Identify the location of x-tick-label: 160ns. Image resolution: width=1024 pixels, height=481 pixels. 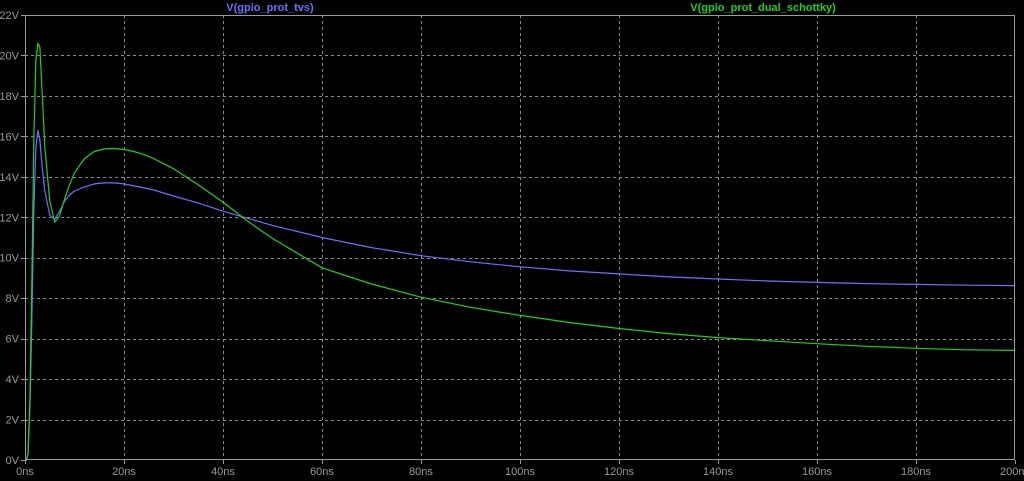
(817, 472).